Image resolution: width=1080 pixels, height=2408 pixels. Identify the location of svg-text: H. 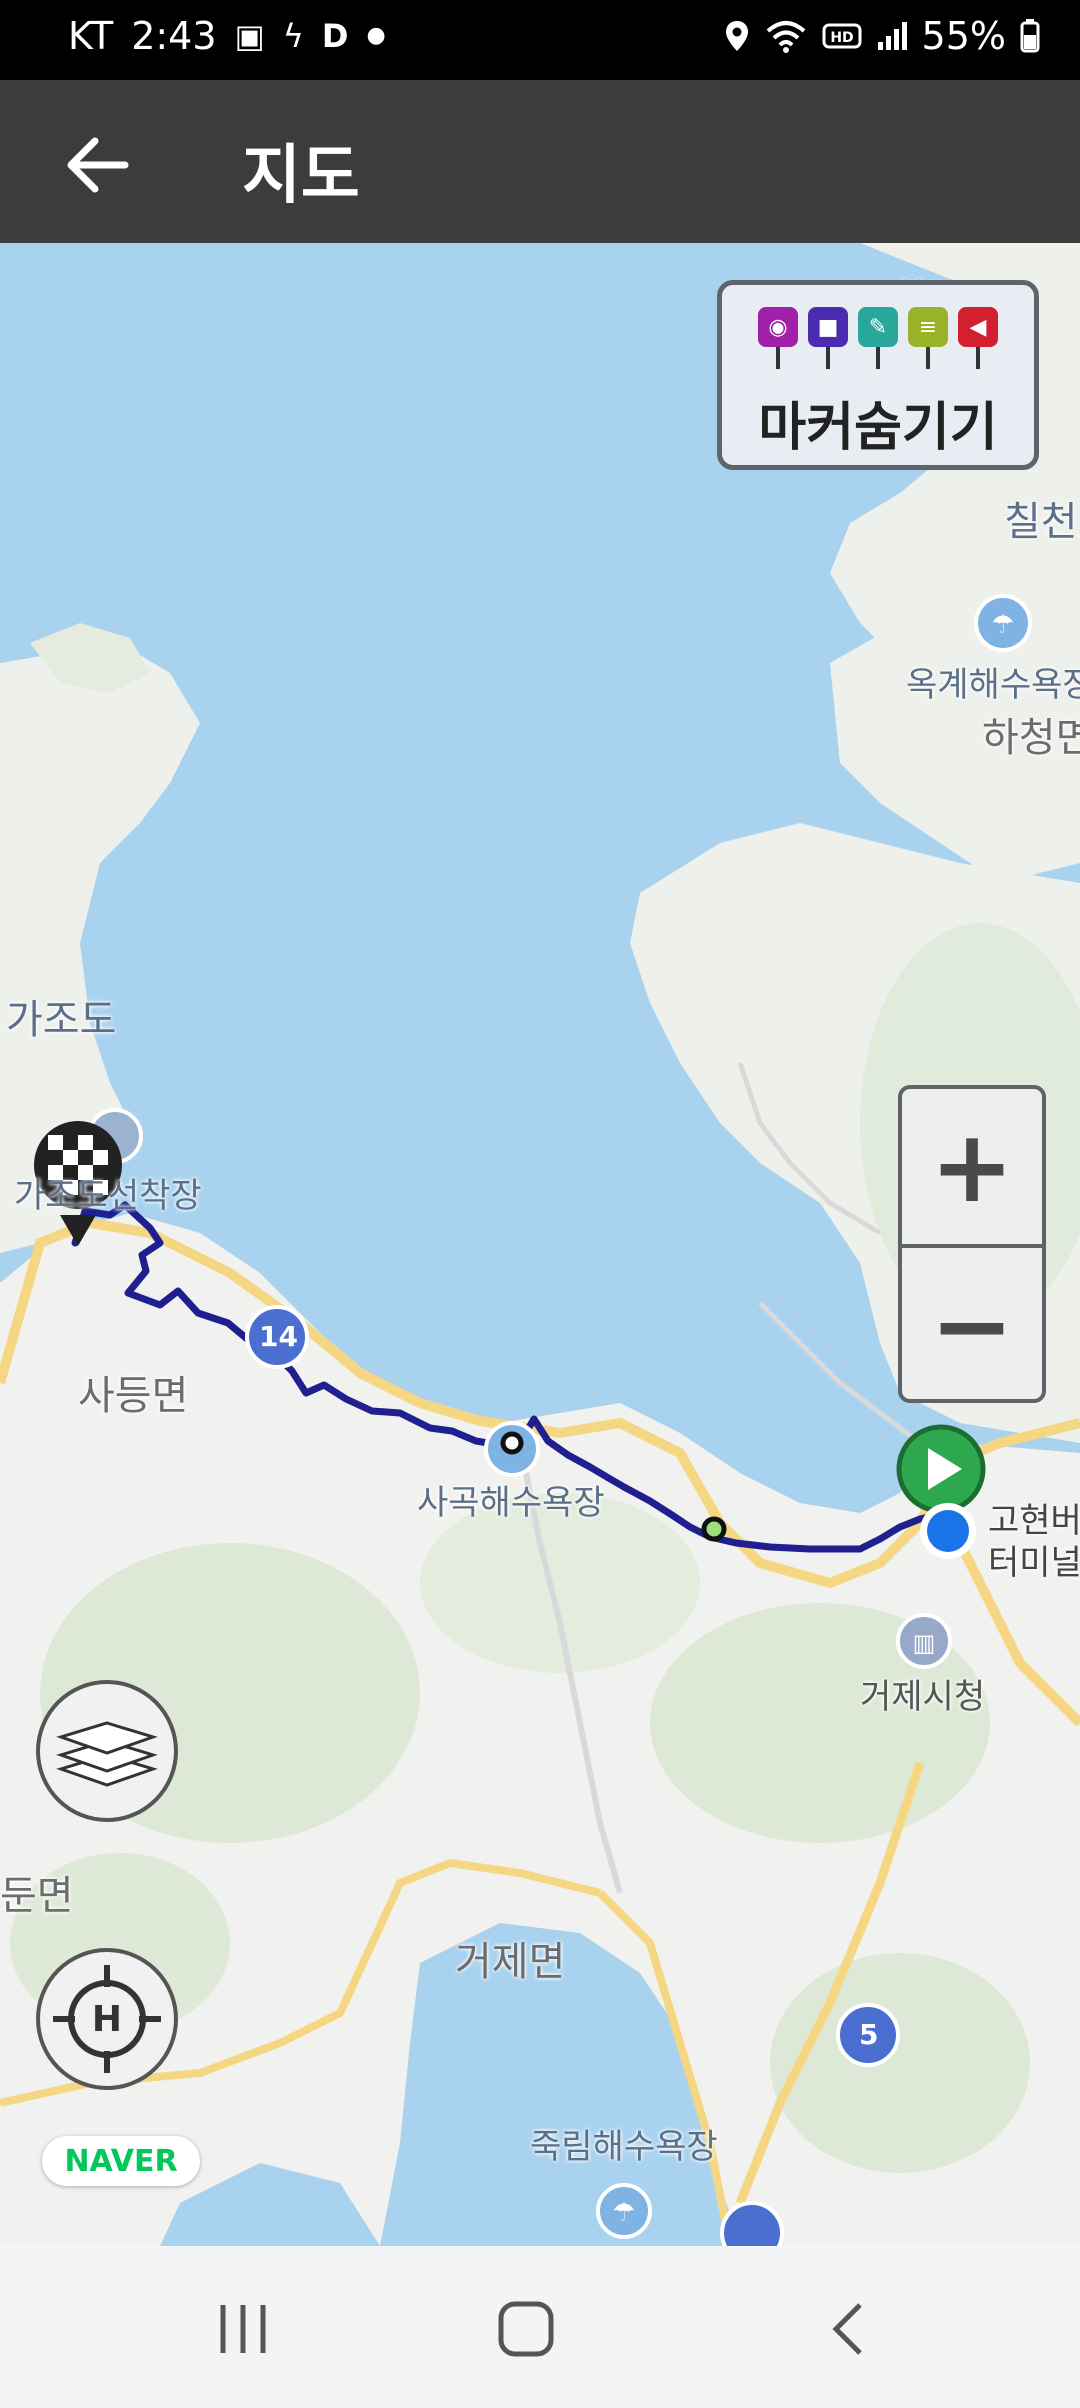
(107, 2019).